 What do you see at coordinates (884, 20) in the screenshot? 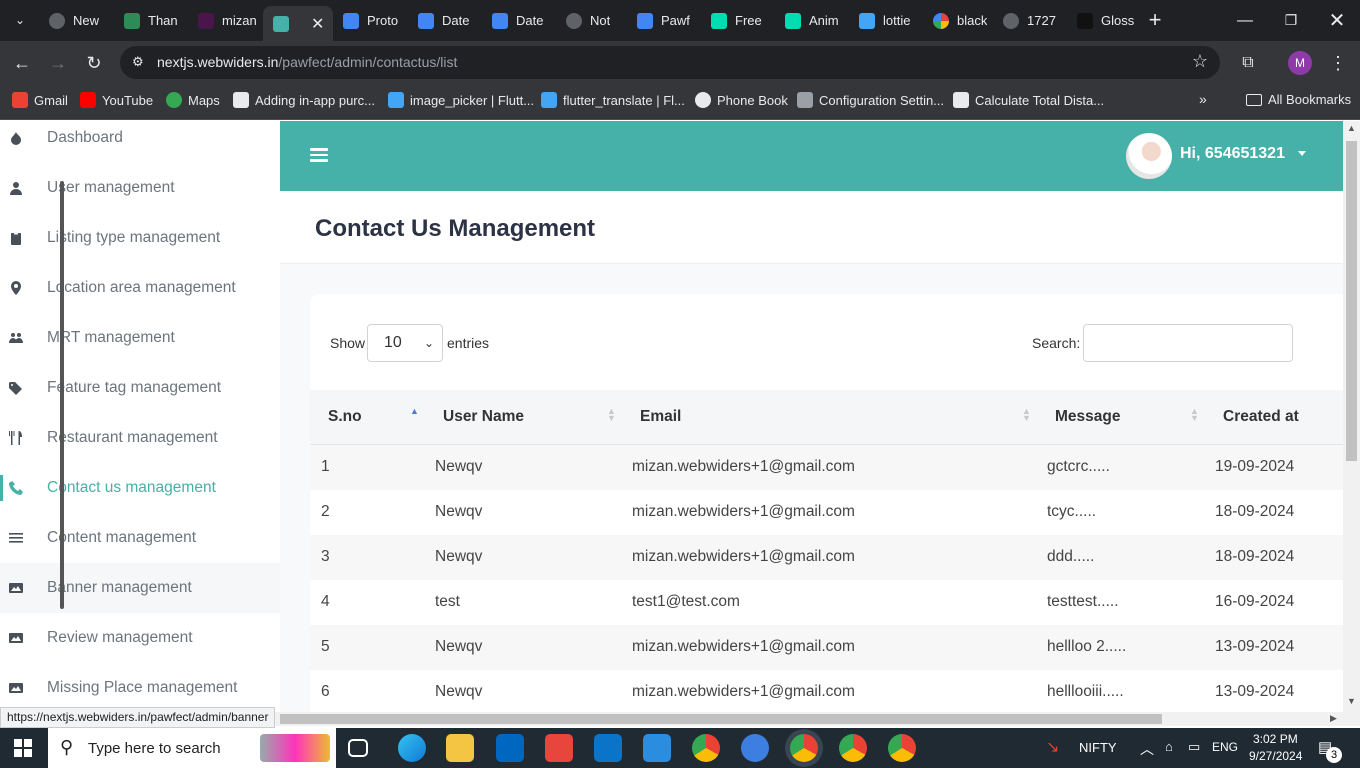
I see `browser-tab: lottie` at bounding box center [884, 20].